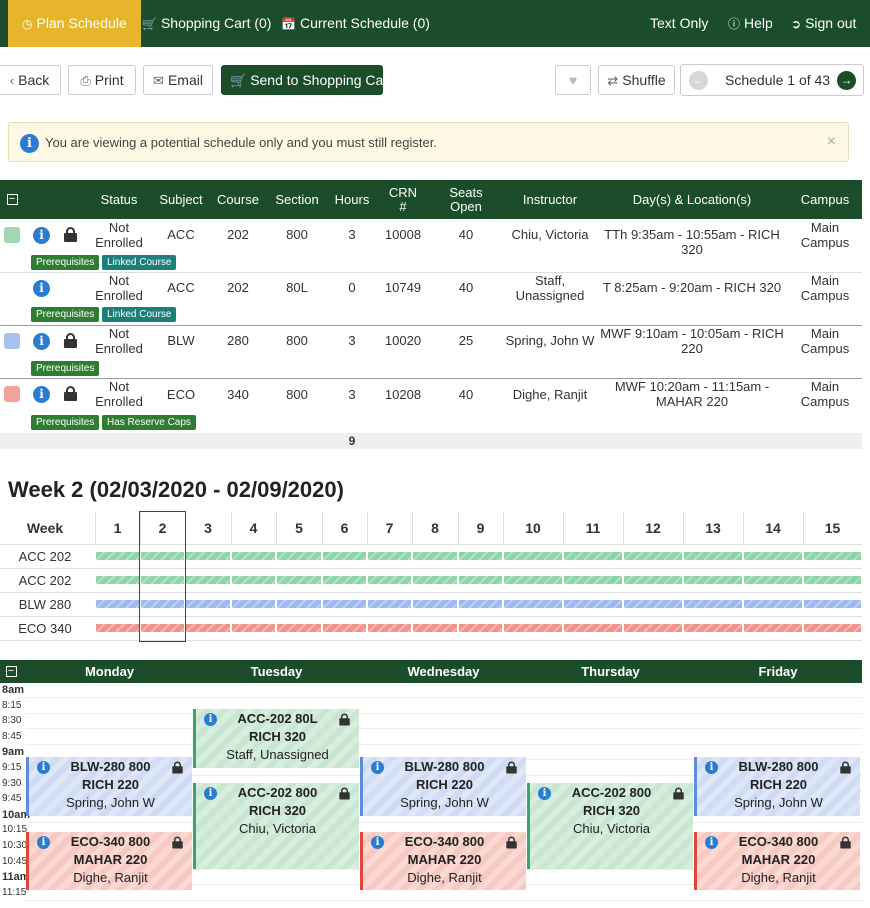 The height and width of the screenshot is (908, 870). What do you see at coordinates (11, 671) in the screenshot?
I see `collapse-calendar-toggle: −` at bounding box center [11, 671].